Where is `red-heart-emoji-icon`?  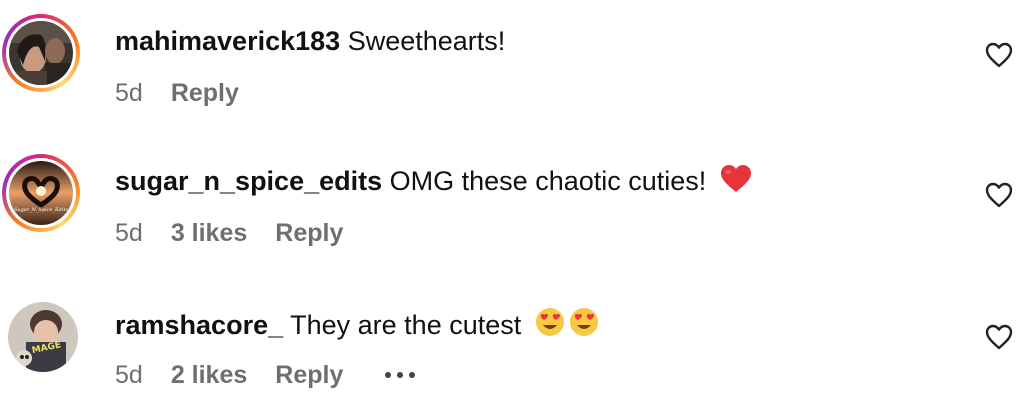
red-heart-emoji-icon is located at coordinates (735, 178).